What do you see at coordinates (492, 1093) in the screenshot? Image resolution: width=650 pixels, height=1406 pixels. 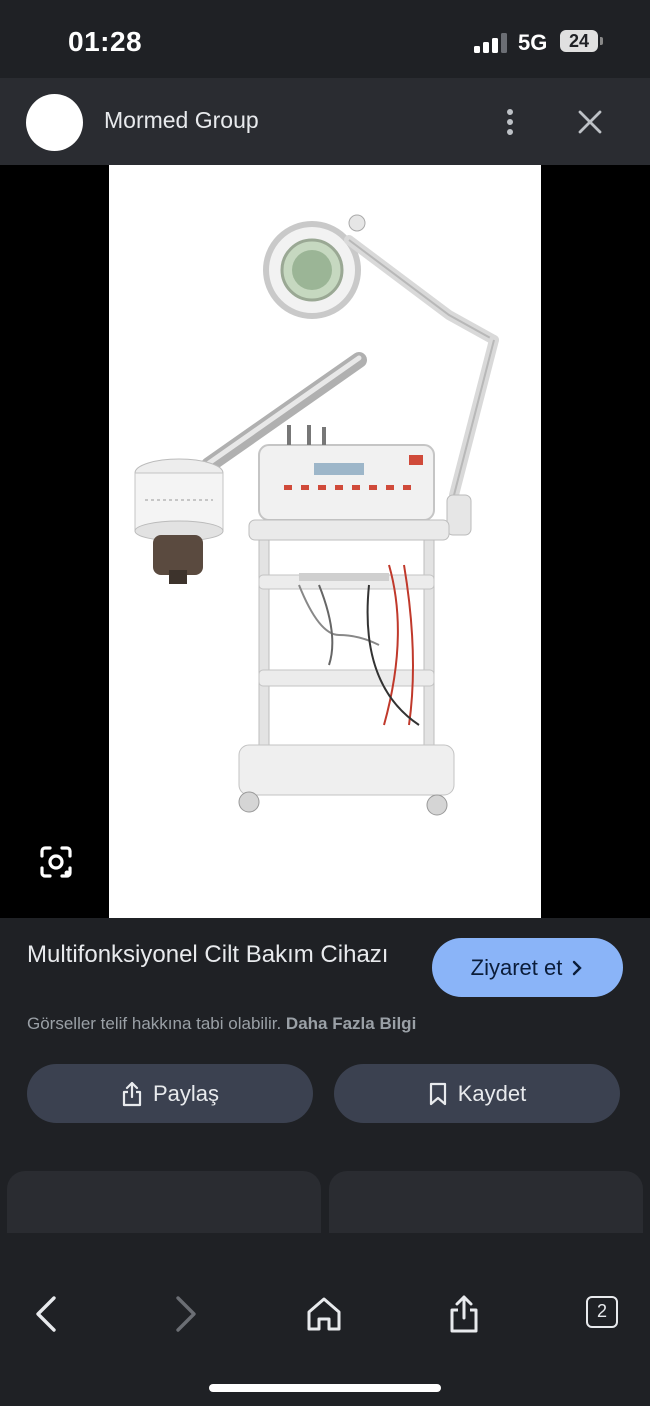 I see `save-label: Kaydet` at bounding box center [492, 1093].